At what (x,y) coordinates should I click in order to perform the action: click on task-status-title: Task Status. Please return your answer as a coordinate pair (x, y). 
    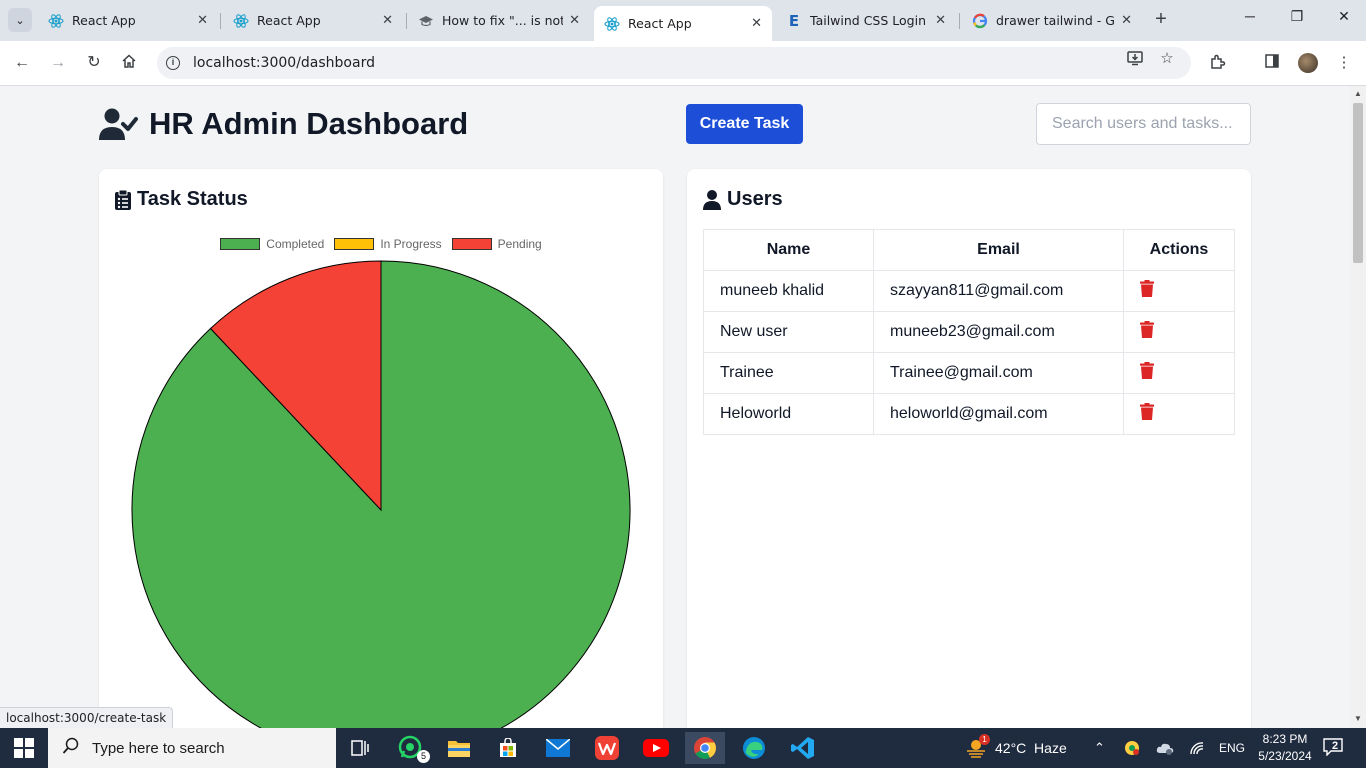
    Looking at the image, I should click on (192, 199).